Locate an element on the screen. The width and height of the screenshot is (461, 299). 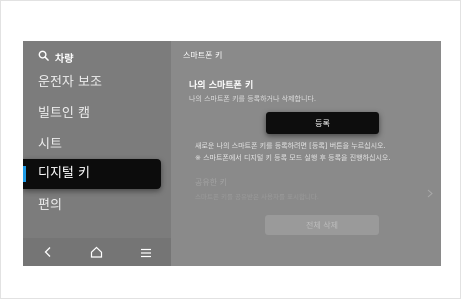
register-button-label: 등록 is located at coordinates (322, 123).